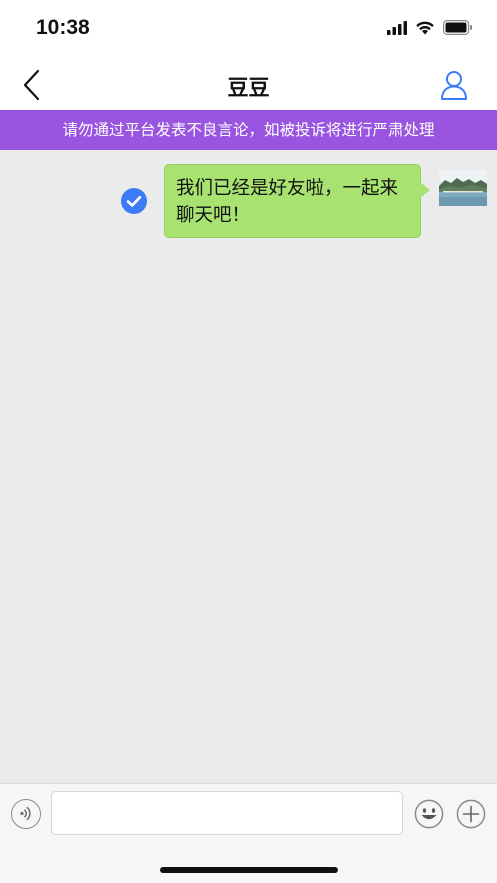  I want to click on profile-button, so click(454, 85).